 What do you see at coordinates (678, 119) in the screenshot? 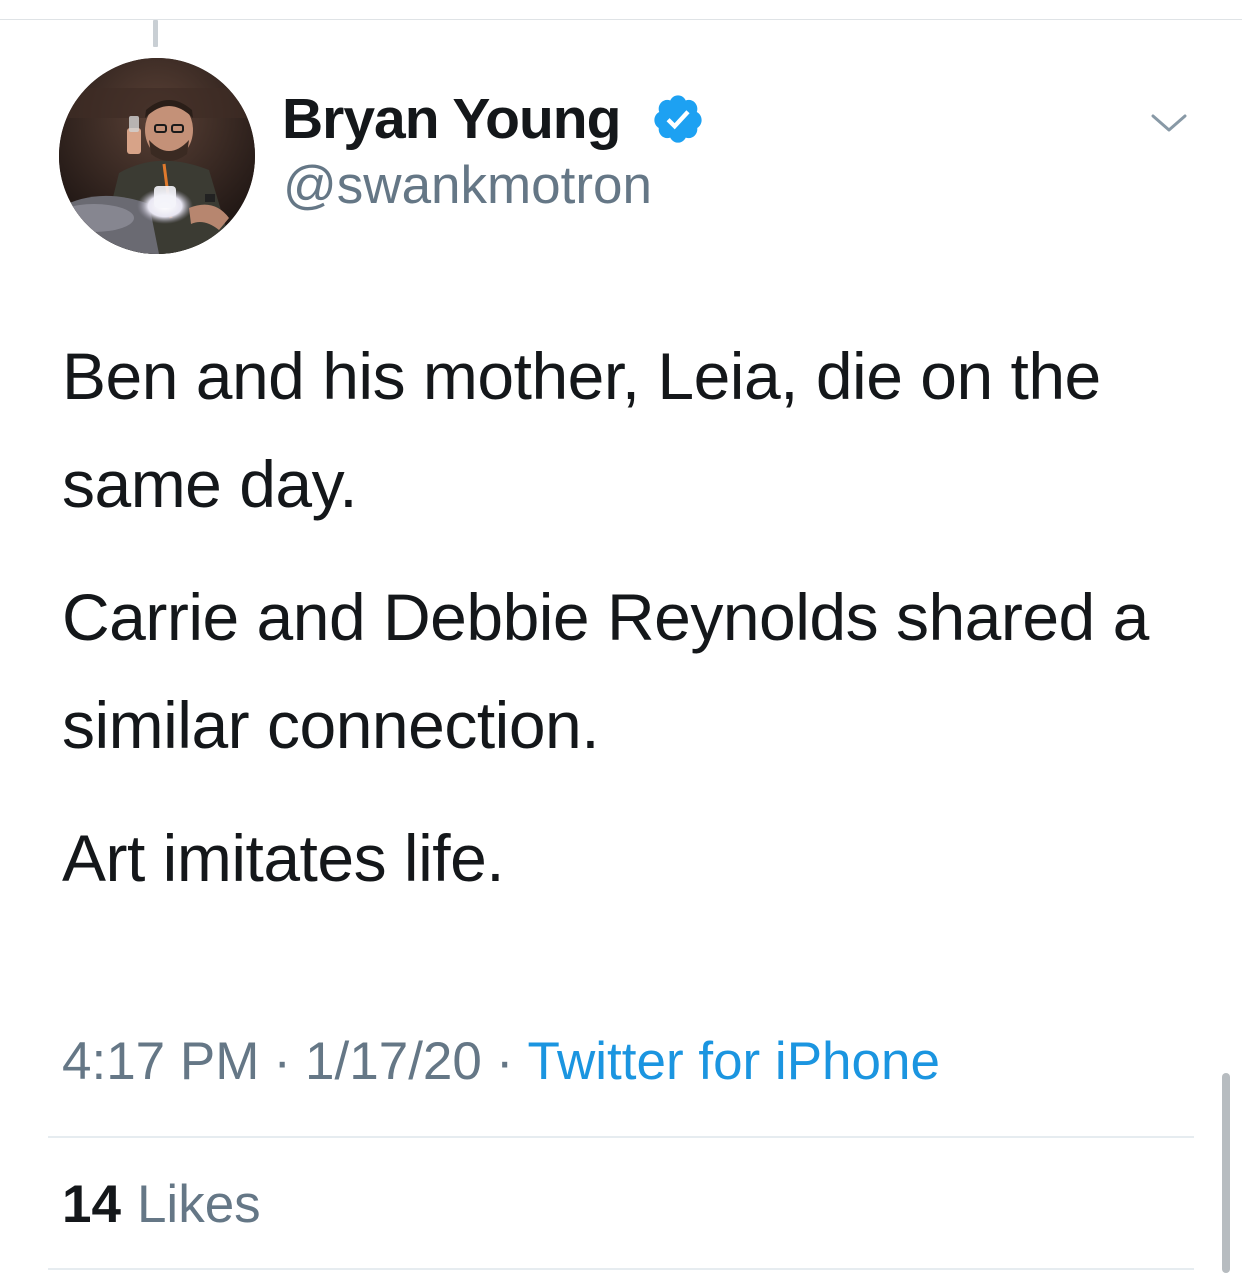
I see `verified-badge-icon` at bounding box center [678, 119].